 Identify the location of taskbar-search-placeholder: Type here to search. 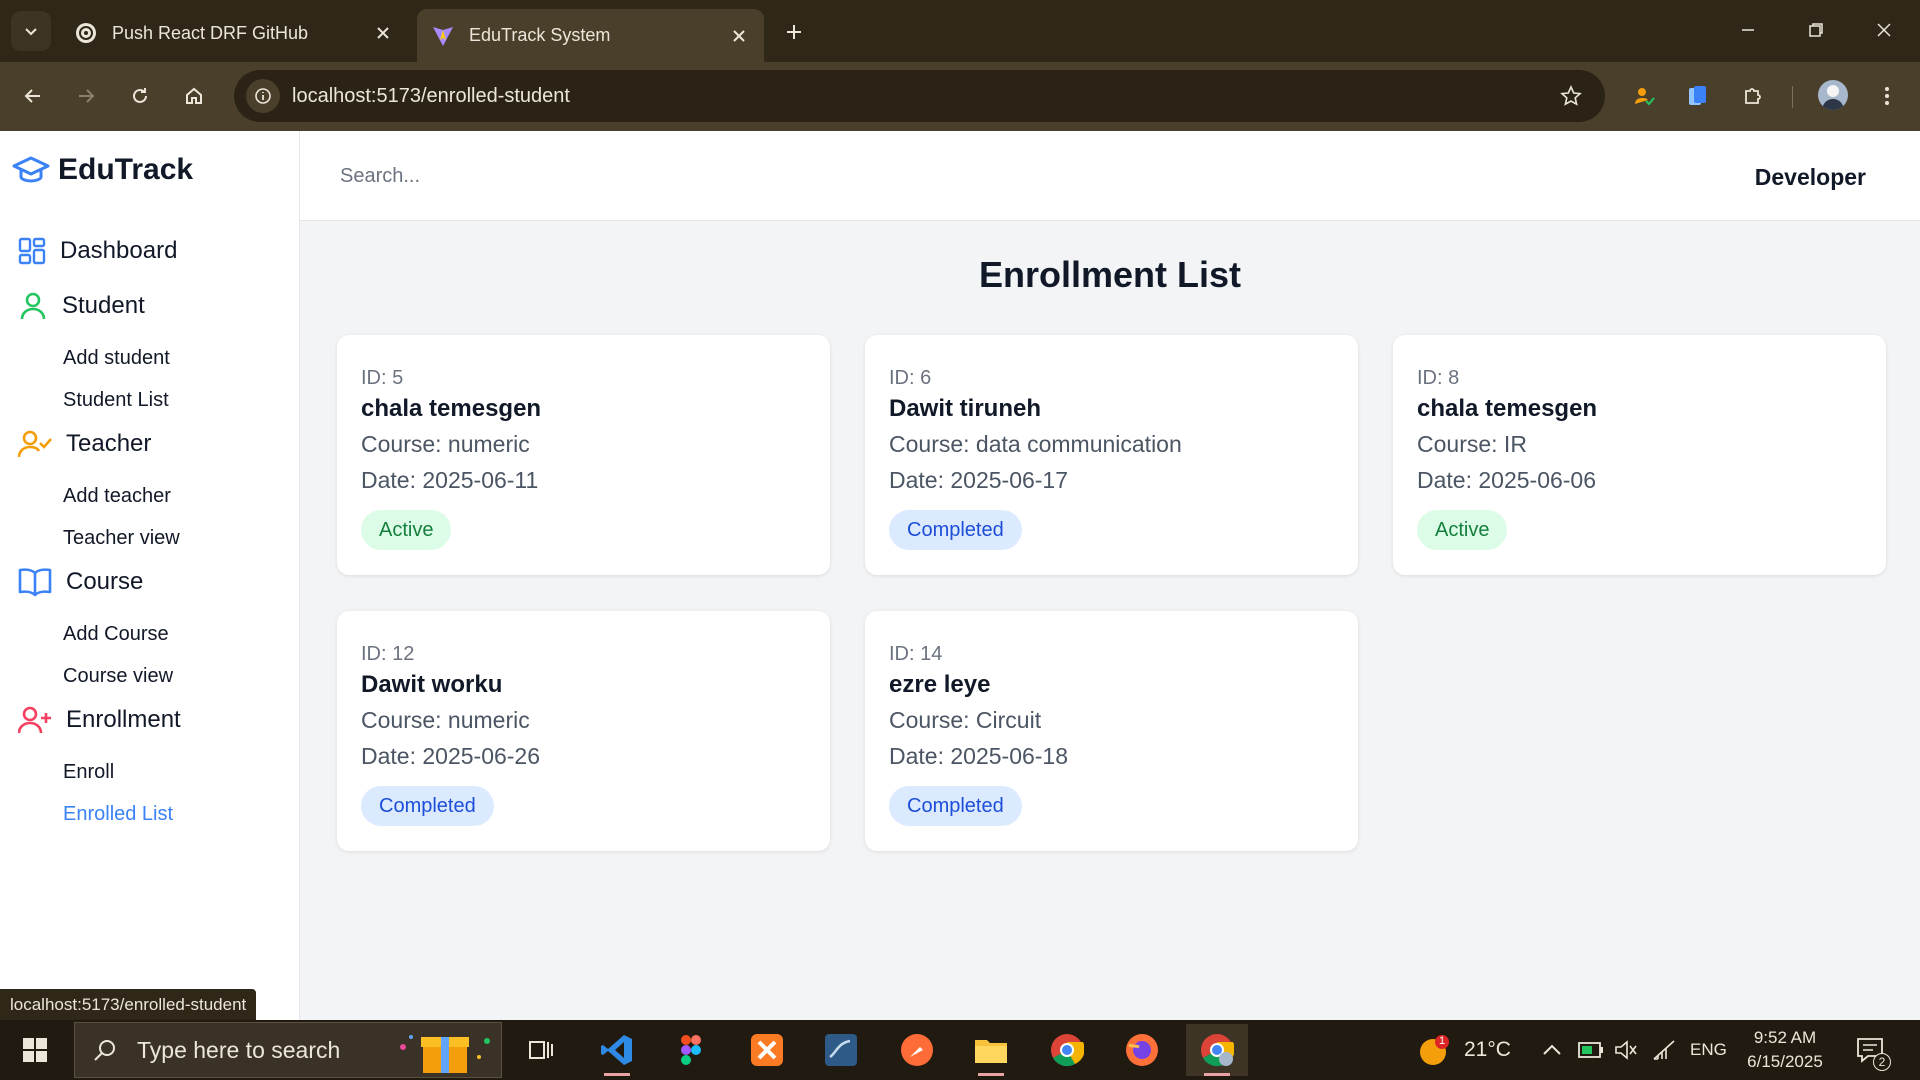
(239, 1049).